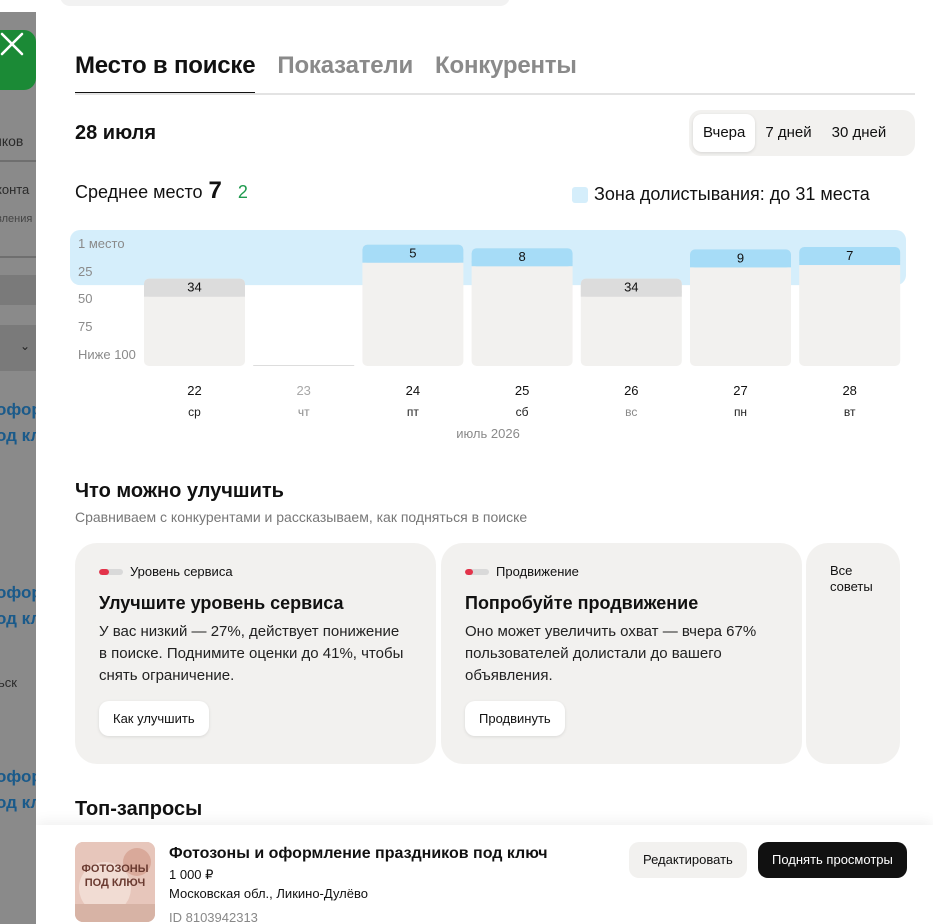 This screenshot has width=933, height=924. What do you see at coordinates (154, 718) in the screenshot?
I see `how-to-improve-button: Как улучшить` at bounding box center [154, 718].